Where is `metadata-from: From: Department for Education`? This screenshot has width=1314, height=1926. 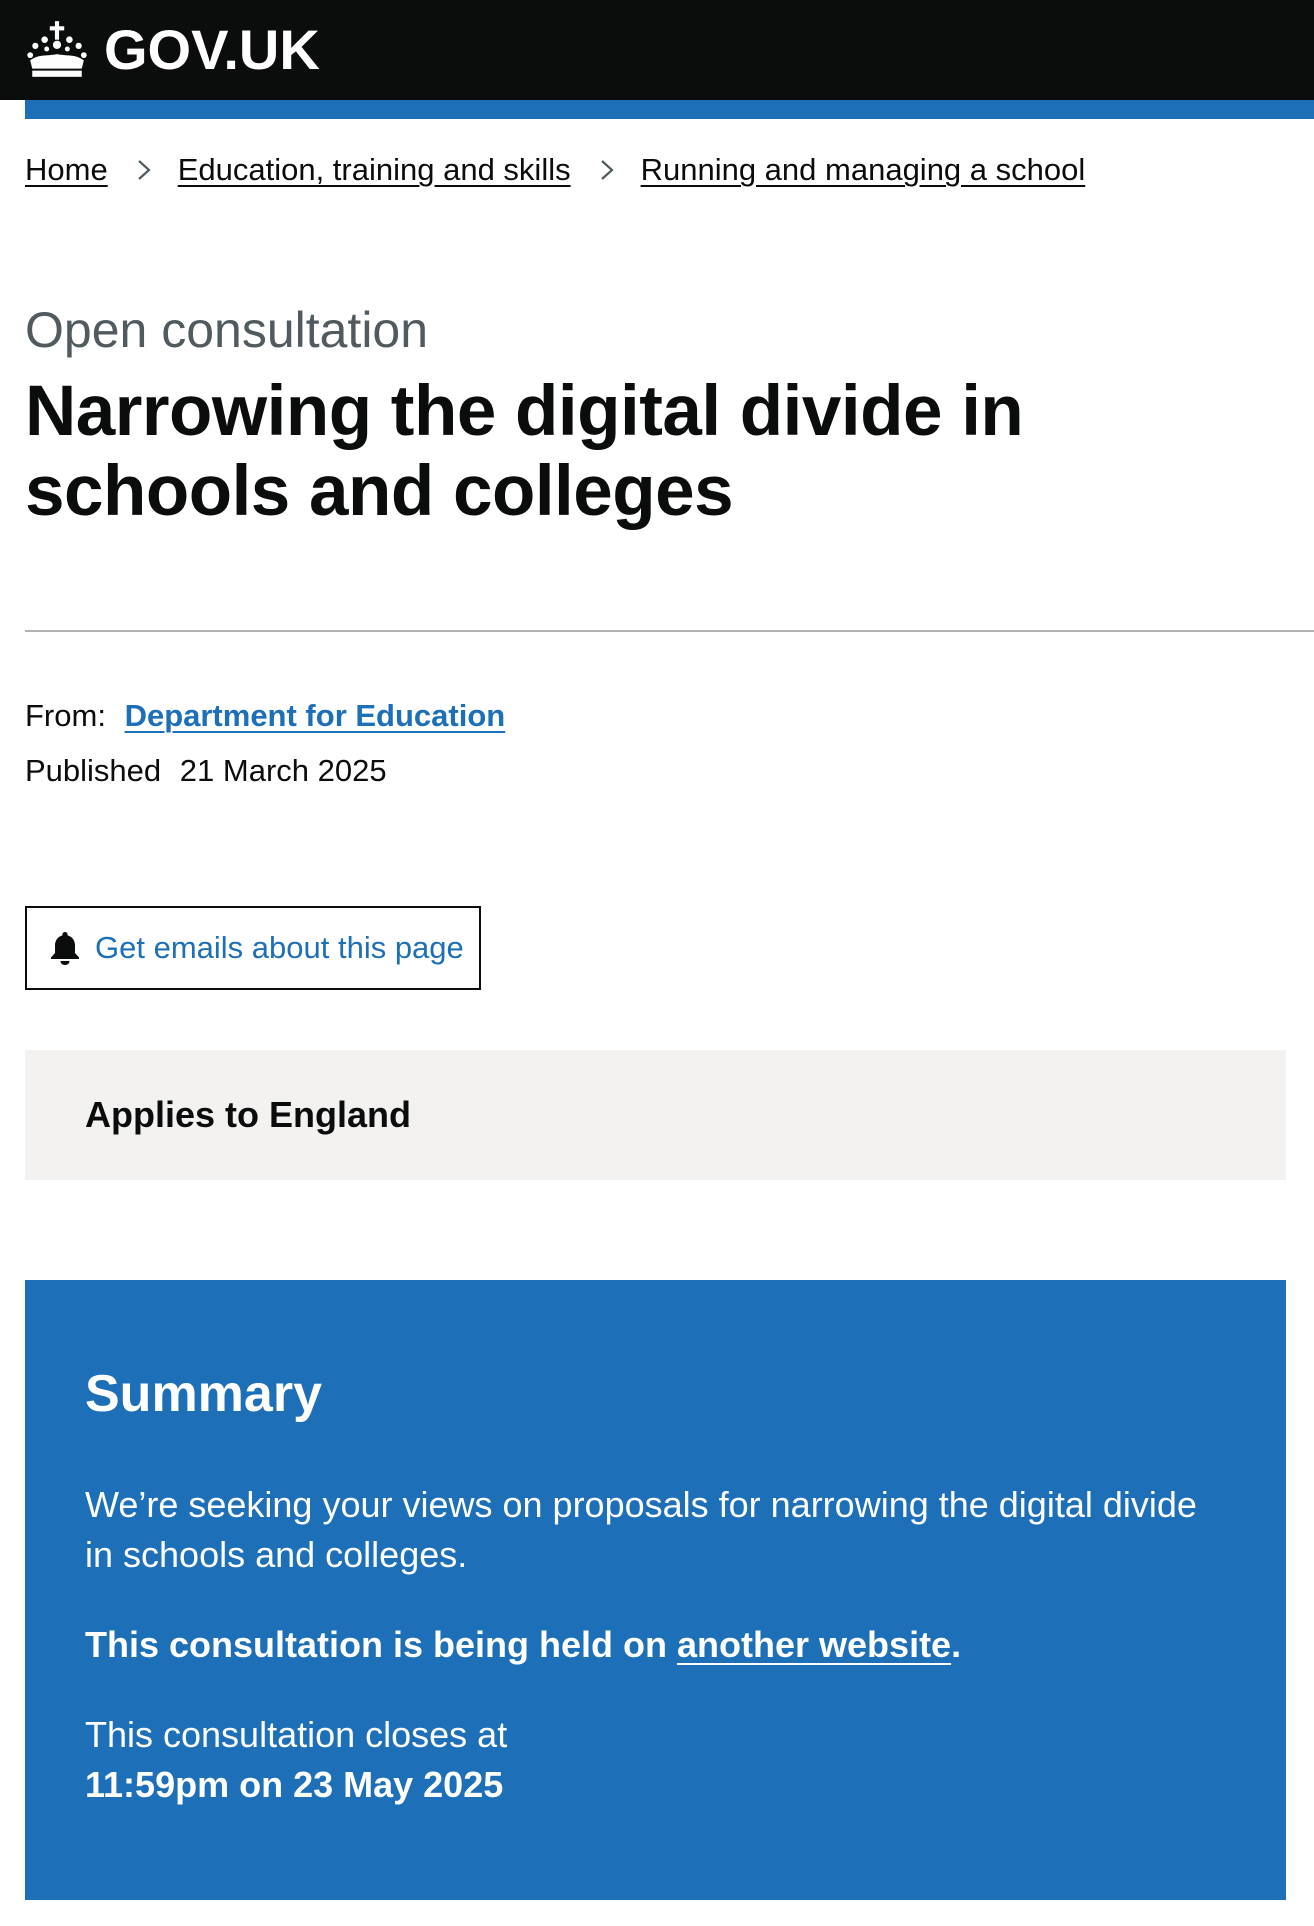 metadata-from: From: Department for Education is located at coordinates (265, 716).